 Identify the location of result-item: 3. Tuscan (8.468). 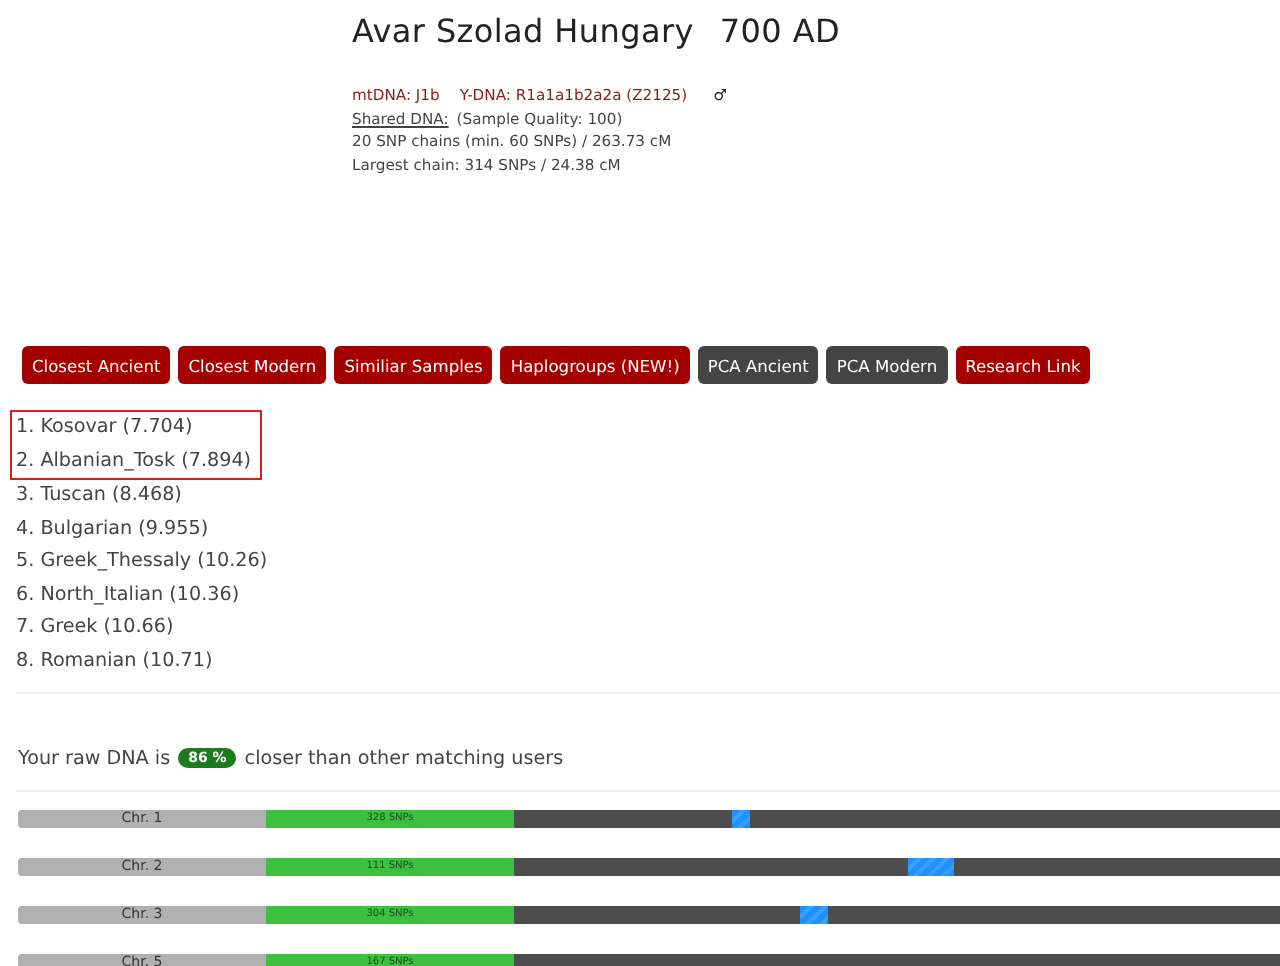
(99, 496).